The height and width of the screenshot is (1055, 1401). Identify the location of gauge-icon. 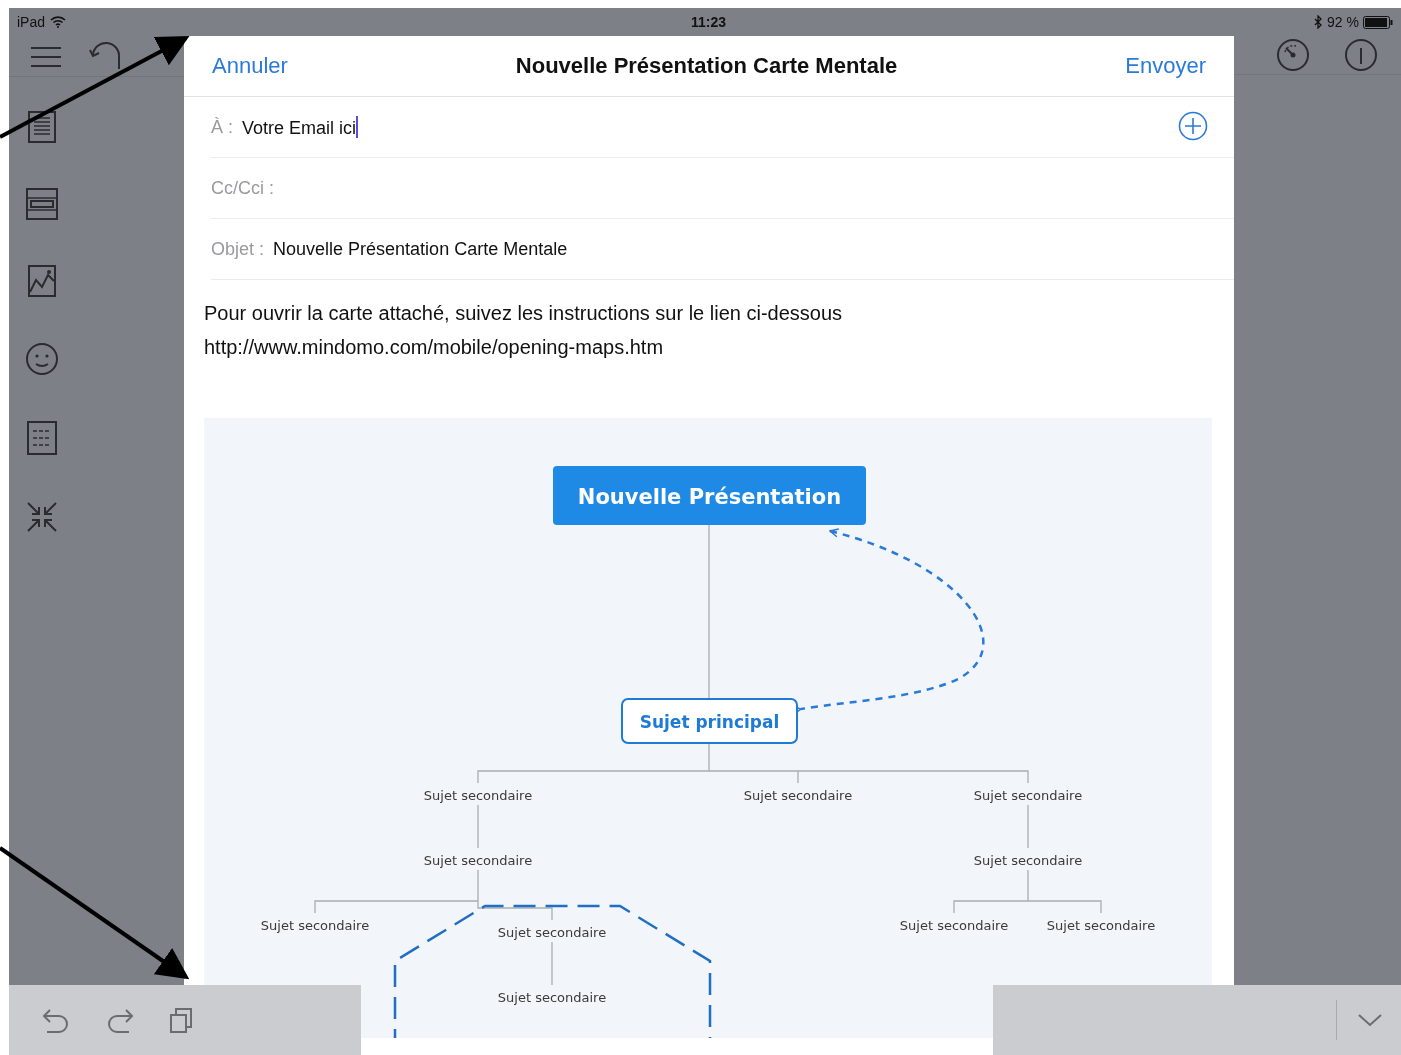
(1293, 55).